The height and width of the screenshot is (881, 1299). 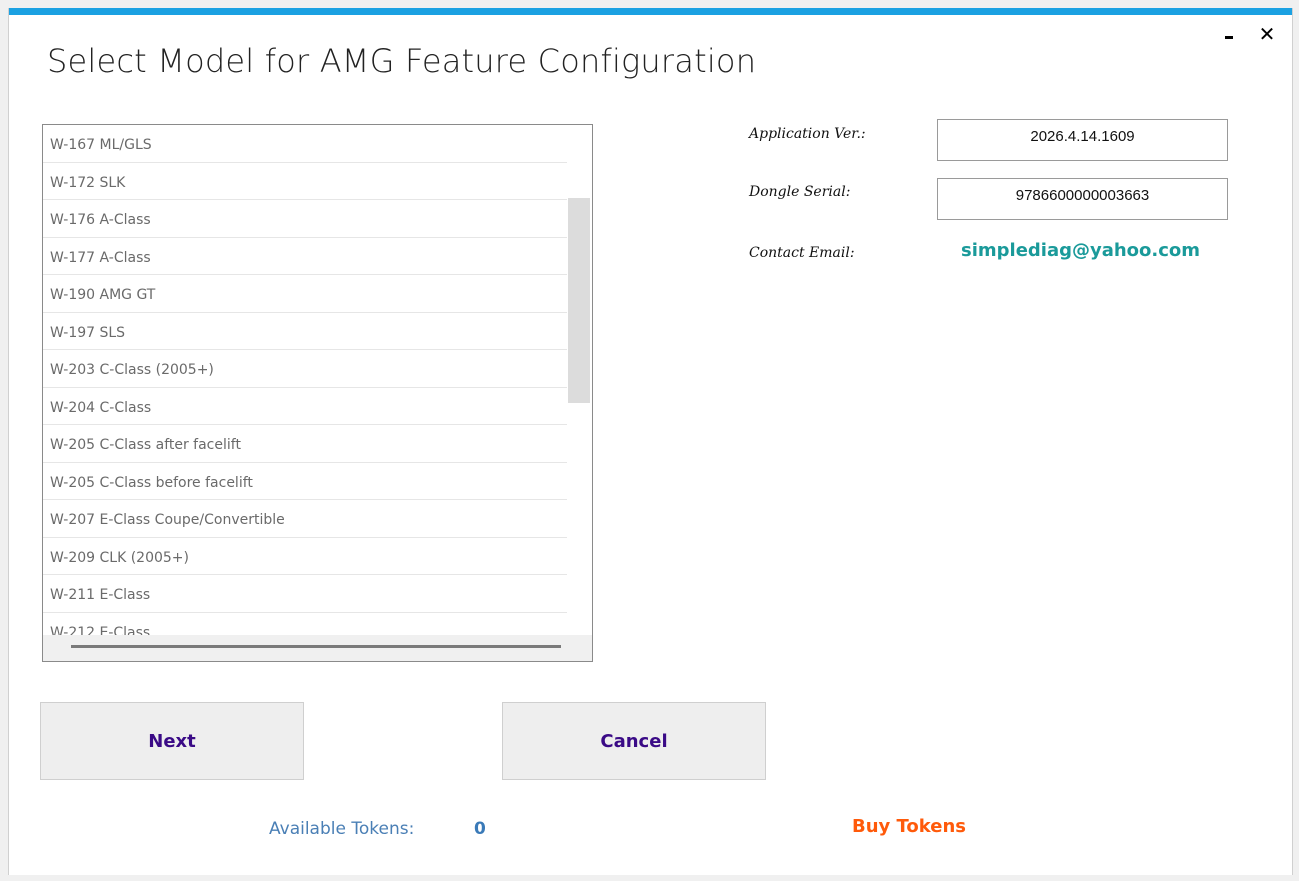 What do you see at coordinates (480, 829) in the screenshot?
I see `available-tokens-value: 0` at bounding box center [480, 829].